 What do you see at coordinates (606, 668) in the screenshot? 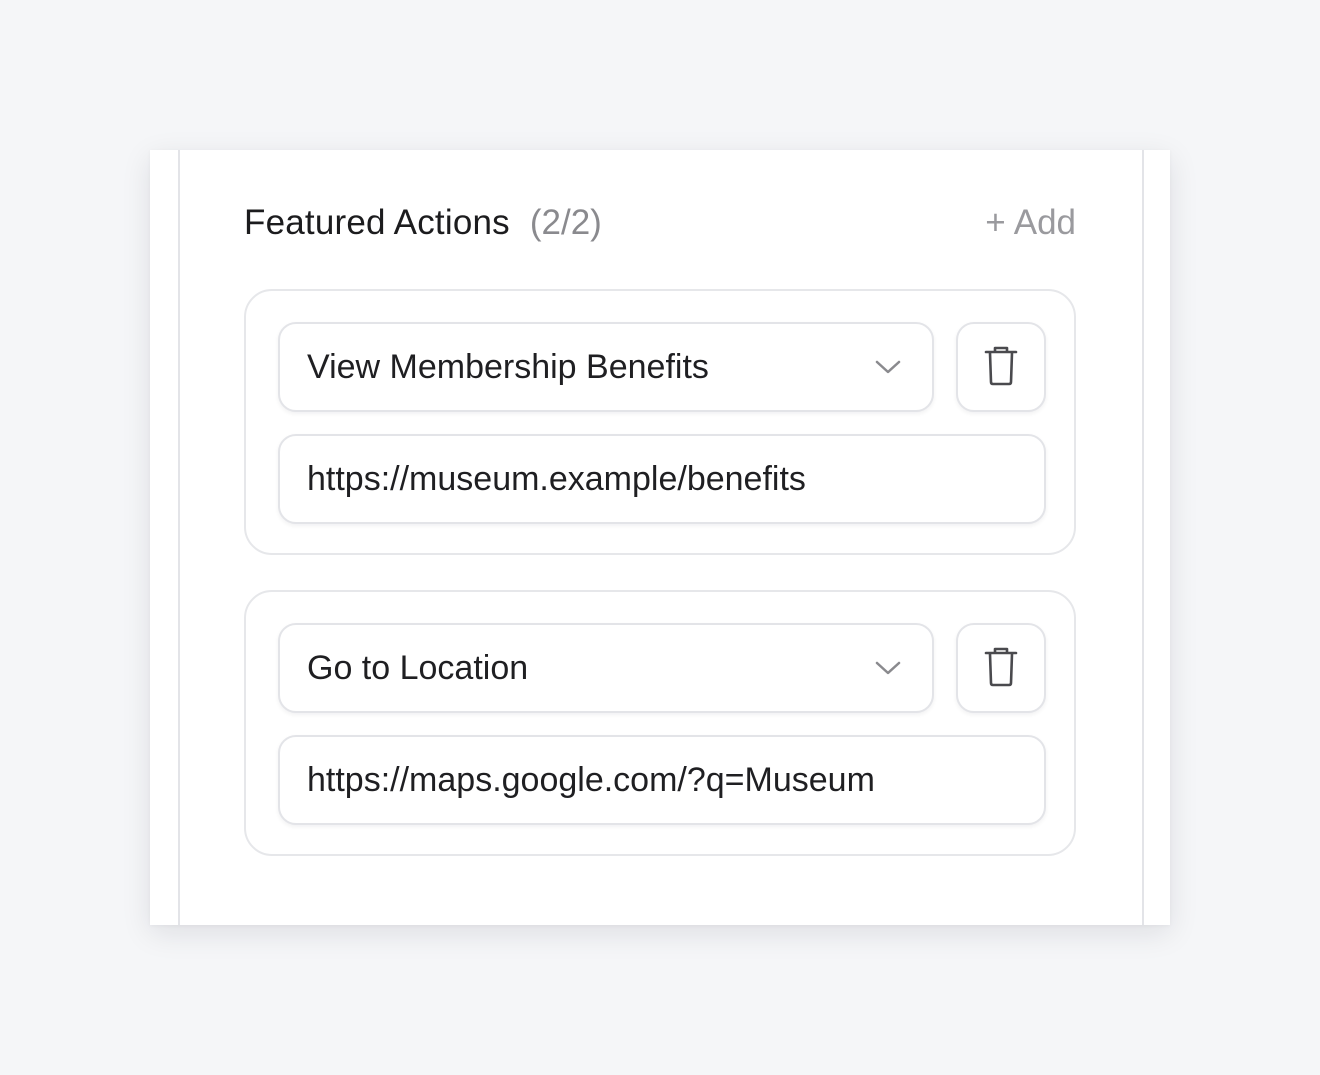
I see `action-type-select: Go to Location` at bounding box center [606, 668].